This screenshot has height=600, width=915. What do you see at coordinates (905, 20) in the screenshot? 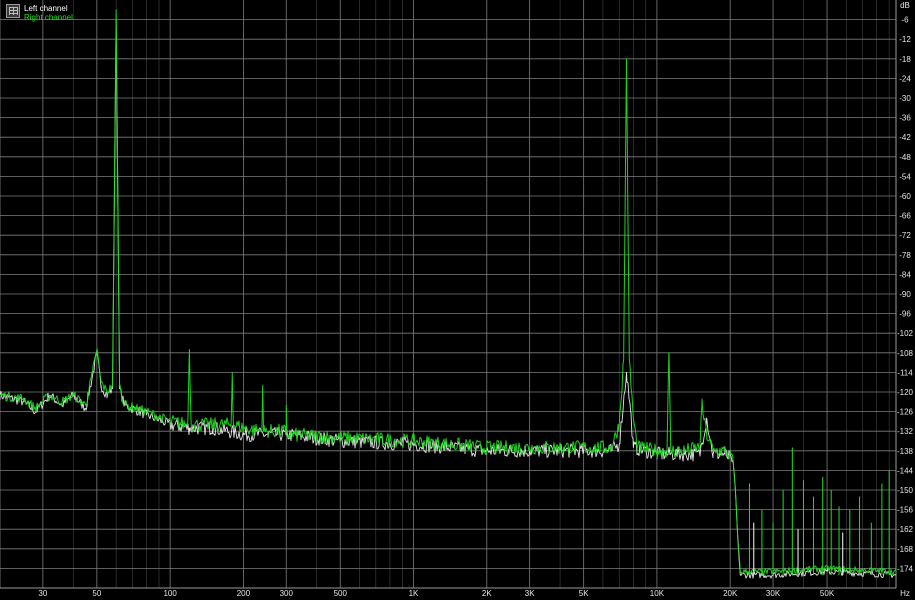
I see `y-tick-label: -6` at bounding box center [905, 20].